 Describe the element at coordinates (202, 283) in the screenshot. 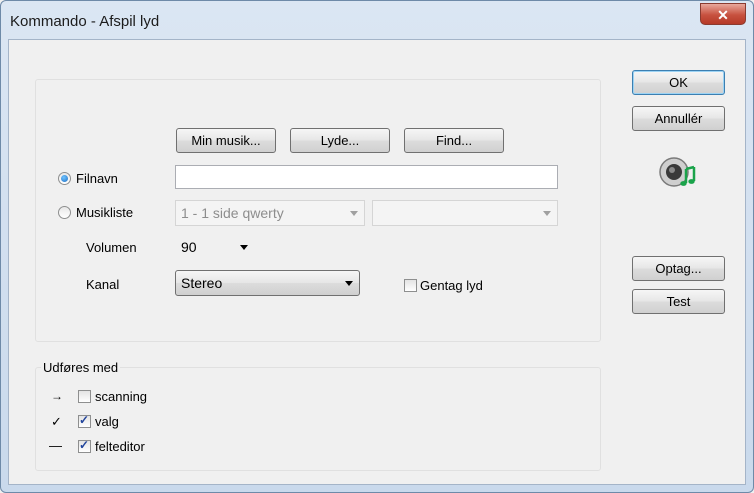

I see `channel-value: Stereo` at that location.